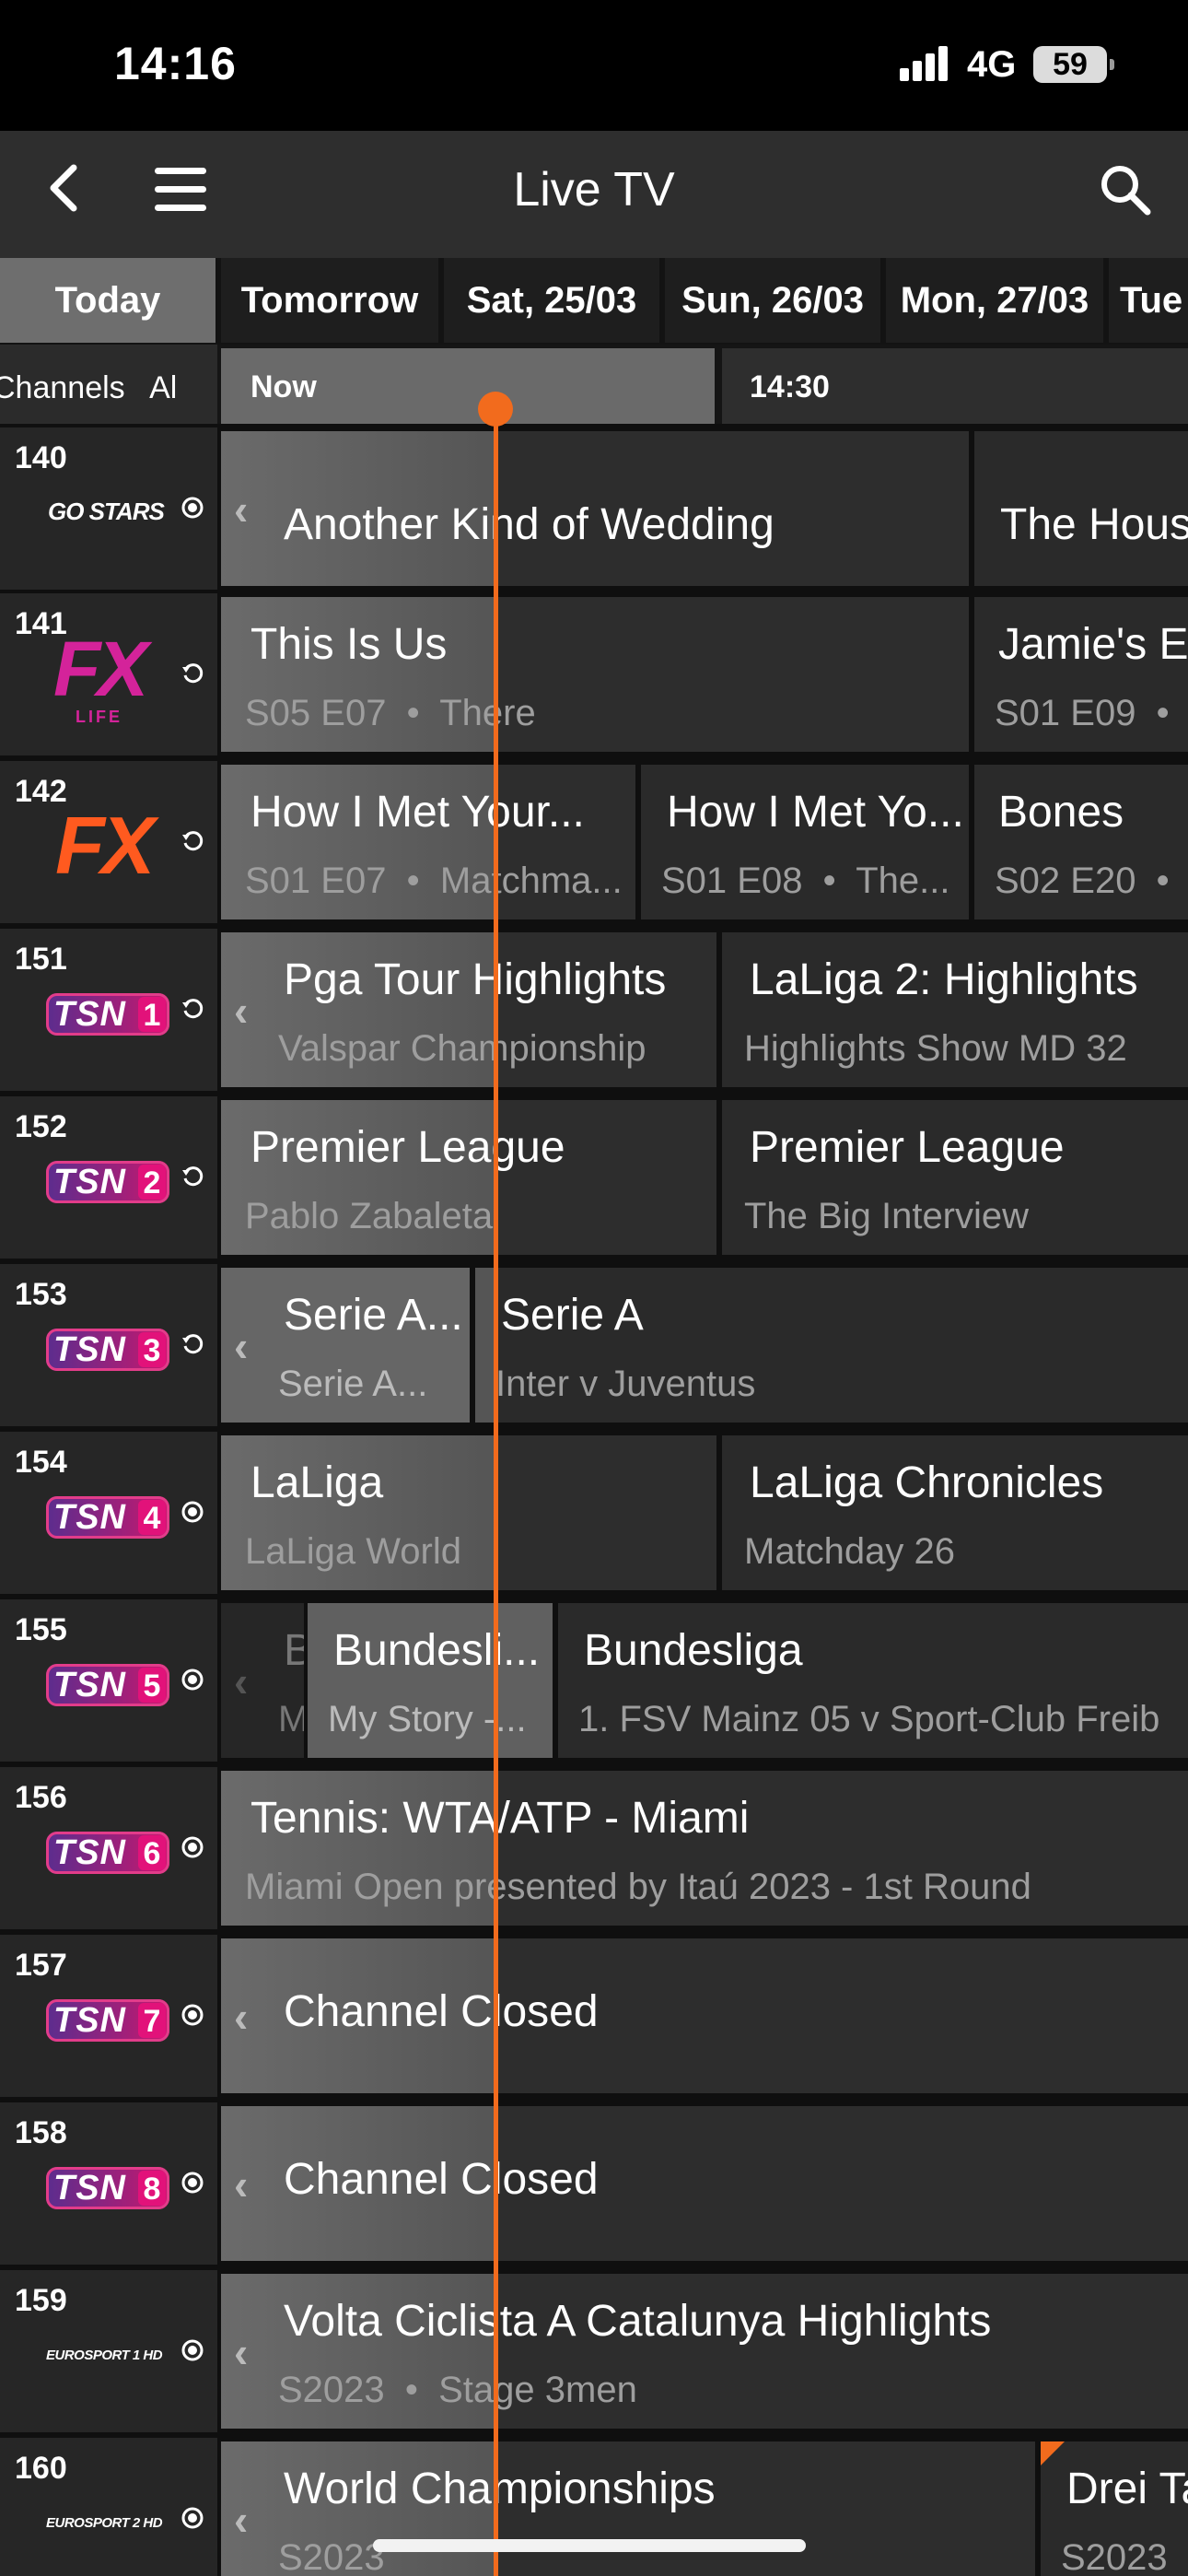  Describe the element at coordinates (1114, 2508) in the screenshot. I see `program-cell: Drei Ta S2023` at that location.